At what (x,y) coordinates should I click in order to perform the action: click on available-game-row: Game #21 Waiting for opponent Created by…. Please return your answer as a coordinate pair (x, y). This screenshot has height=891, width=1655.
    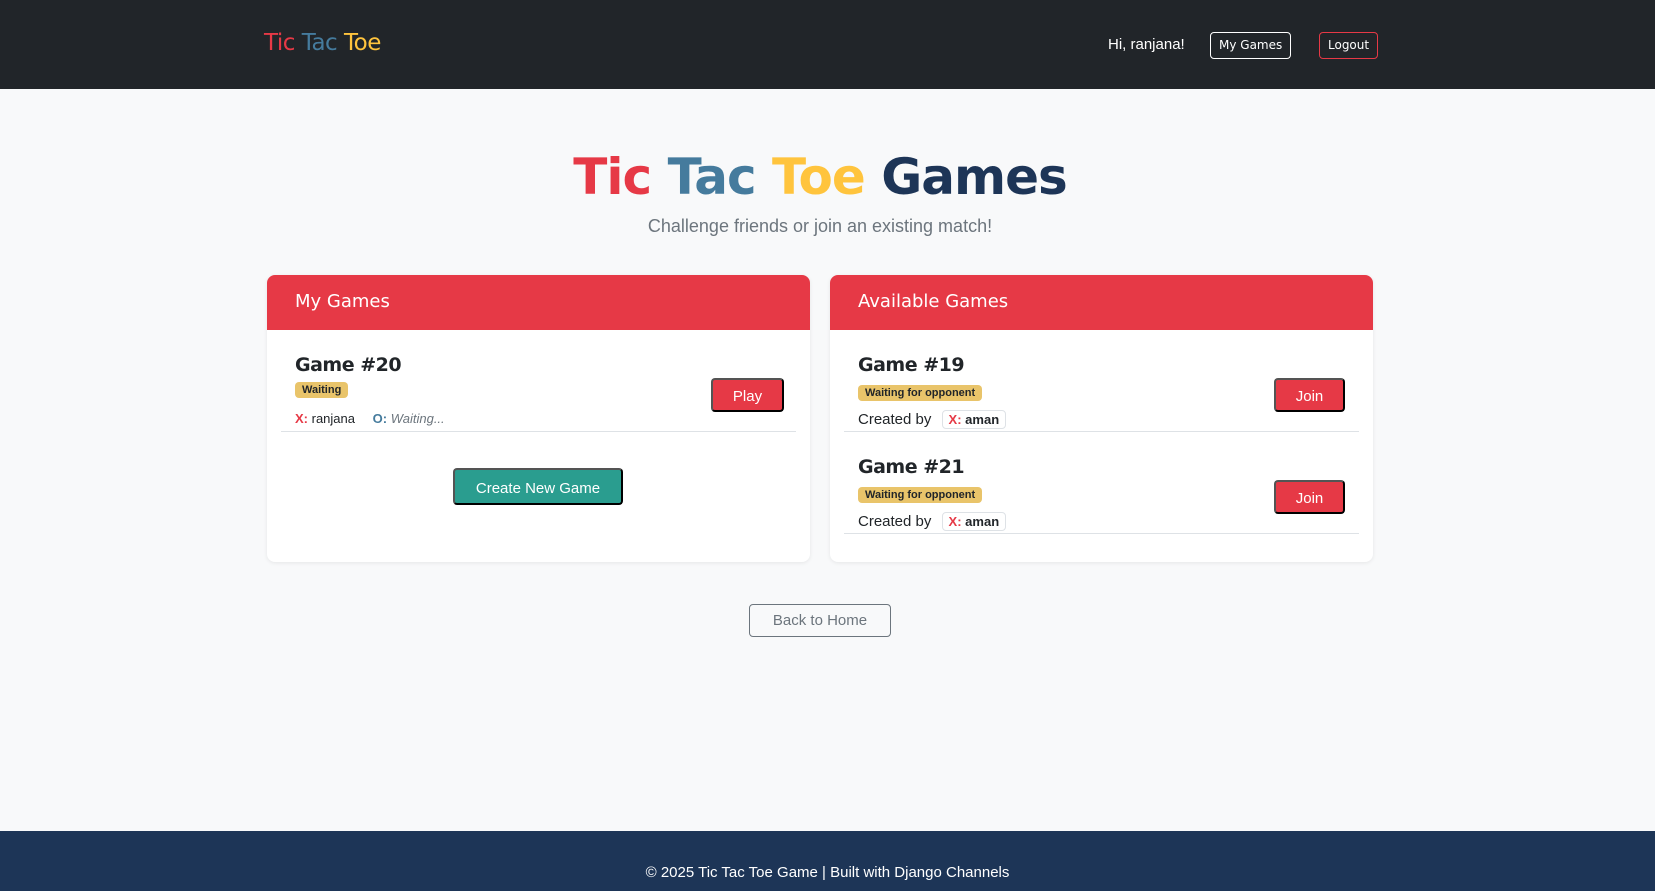
    Looking at the image, I should click on (1101, 483).